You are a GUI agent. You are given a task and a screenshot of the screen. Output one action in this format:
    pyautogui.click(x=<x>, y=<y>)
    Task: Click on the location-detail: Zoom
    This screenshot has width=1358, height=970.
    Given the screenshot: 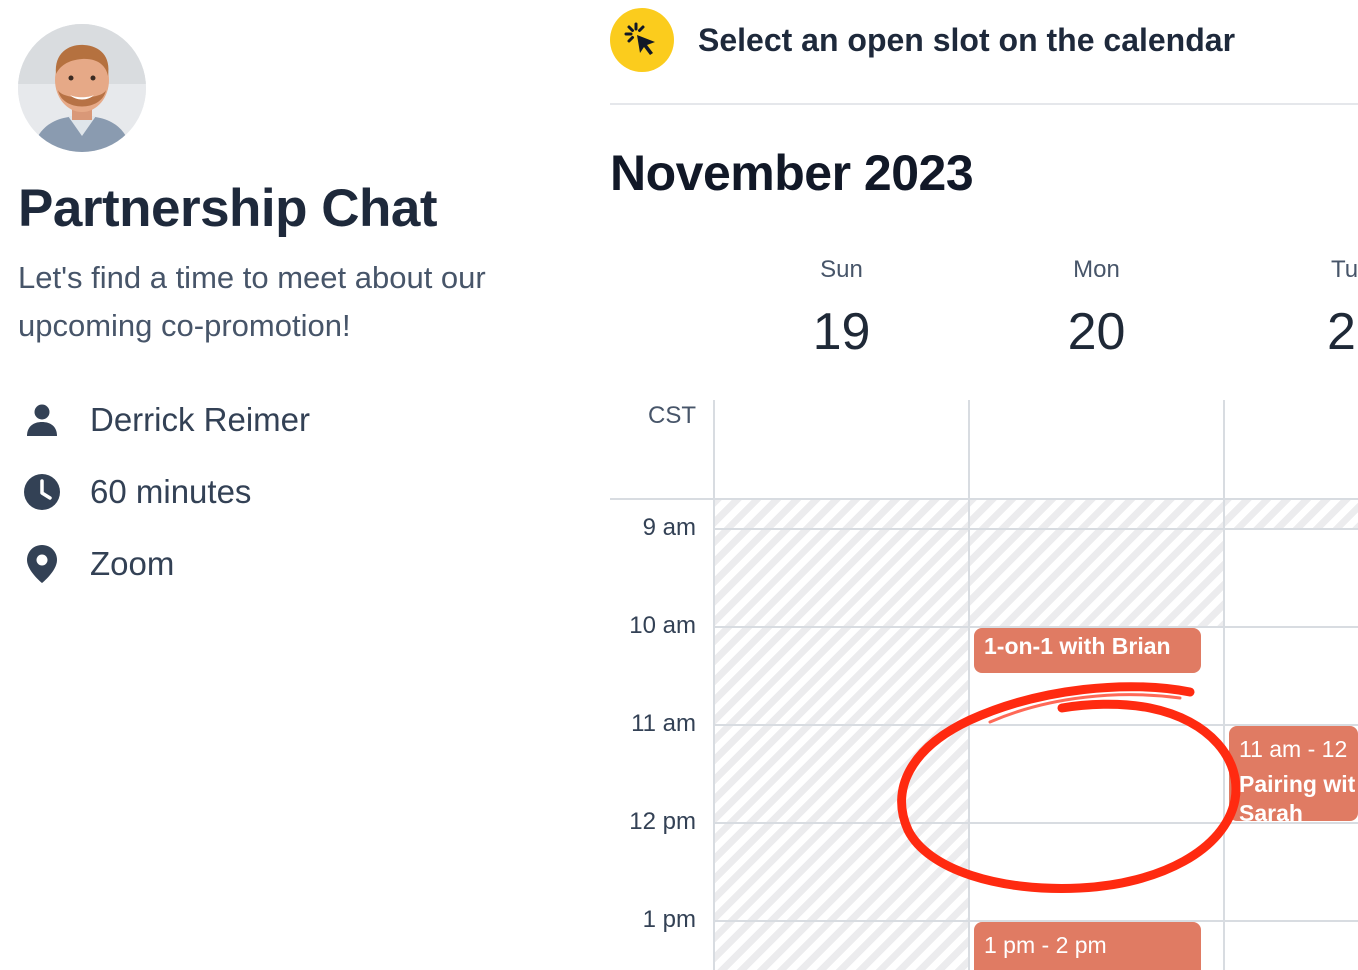 What is the action you would take?
    pyautogui.click(x=98, y=564)
    